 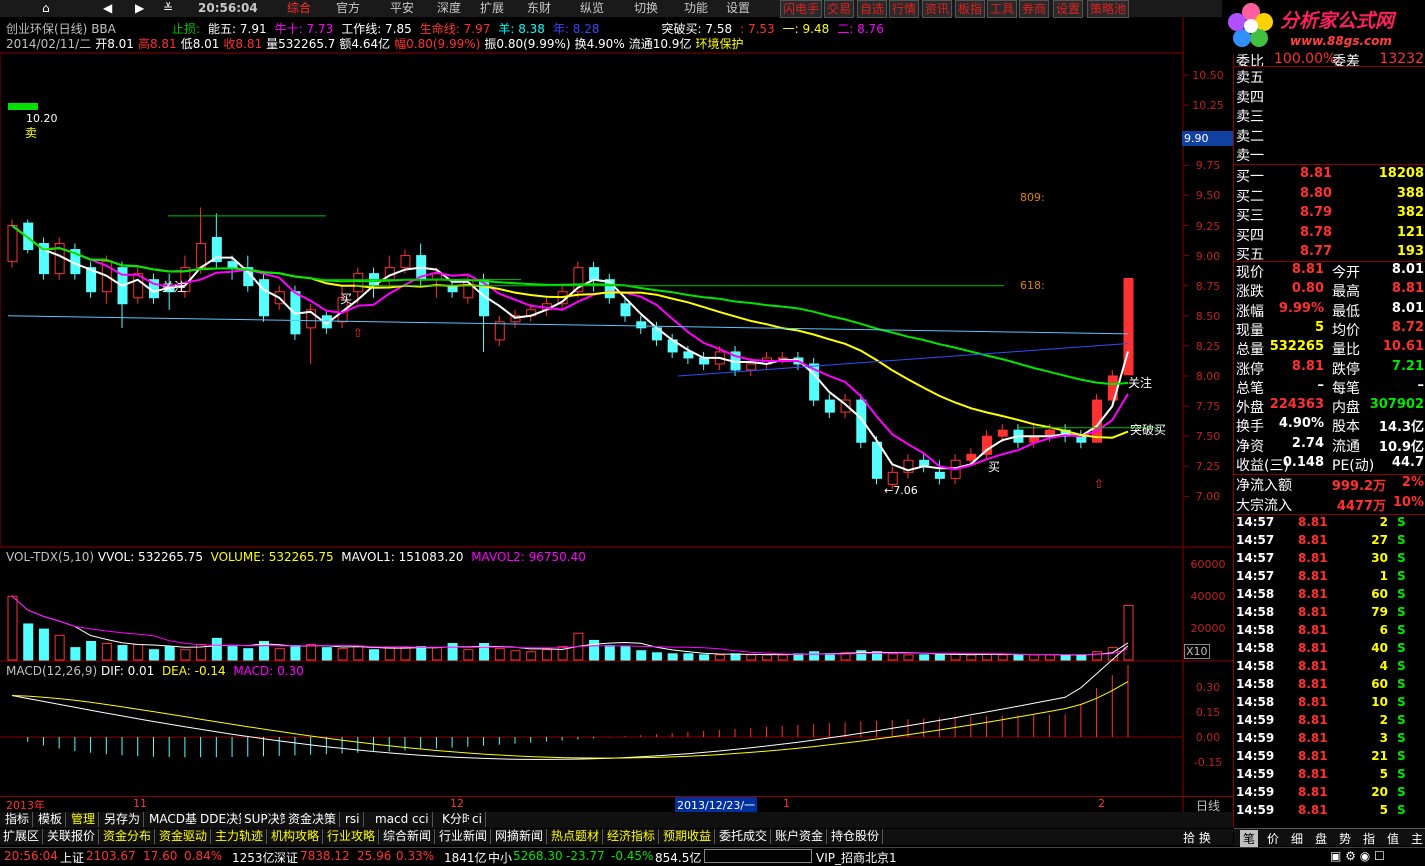 I want to click on function-tab: 资金分布, so click(x=128, y=836).